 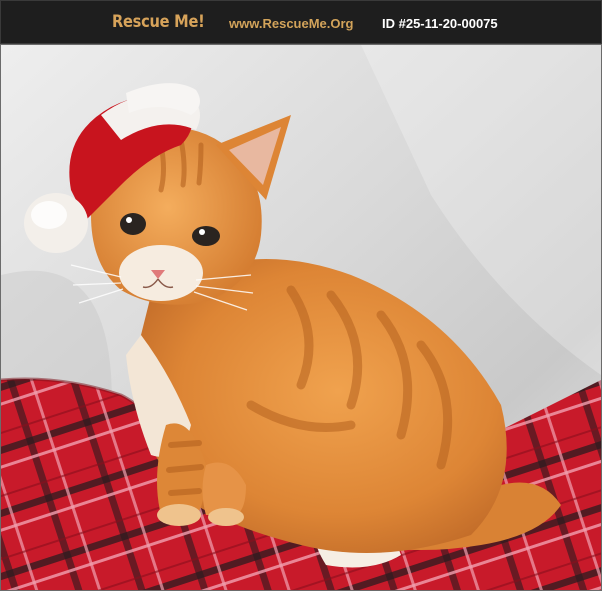 What do you see at coordinates (133, 224) in the screenshot?
I see `kitten-left-eye` at bounding box center [133, 224].